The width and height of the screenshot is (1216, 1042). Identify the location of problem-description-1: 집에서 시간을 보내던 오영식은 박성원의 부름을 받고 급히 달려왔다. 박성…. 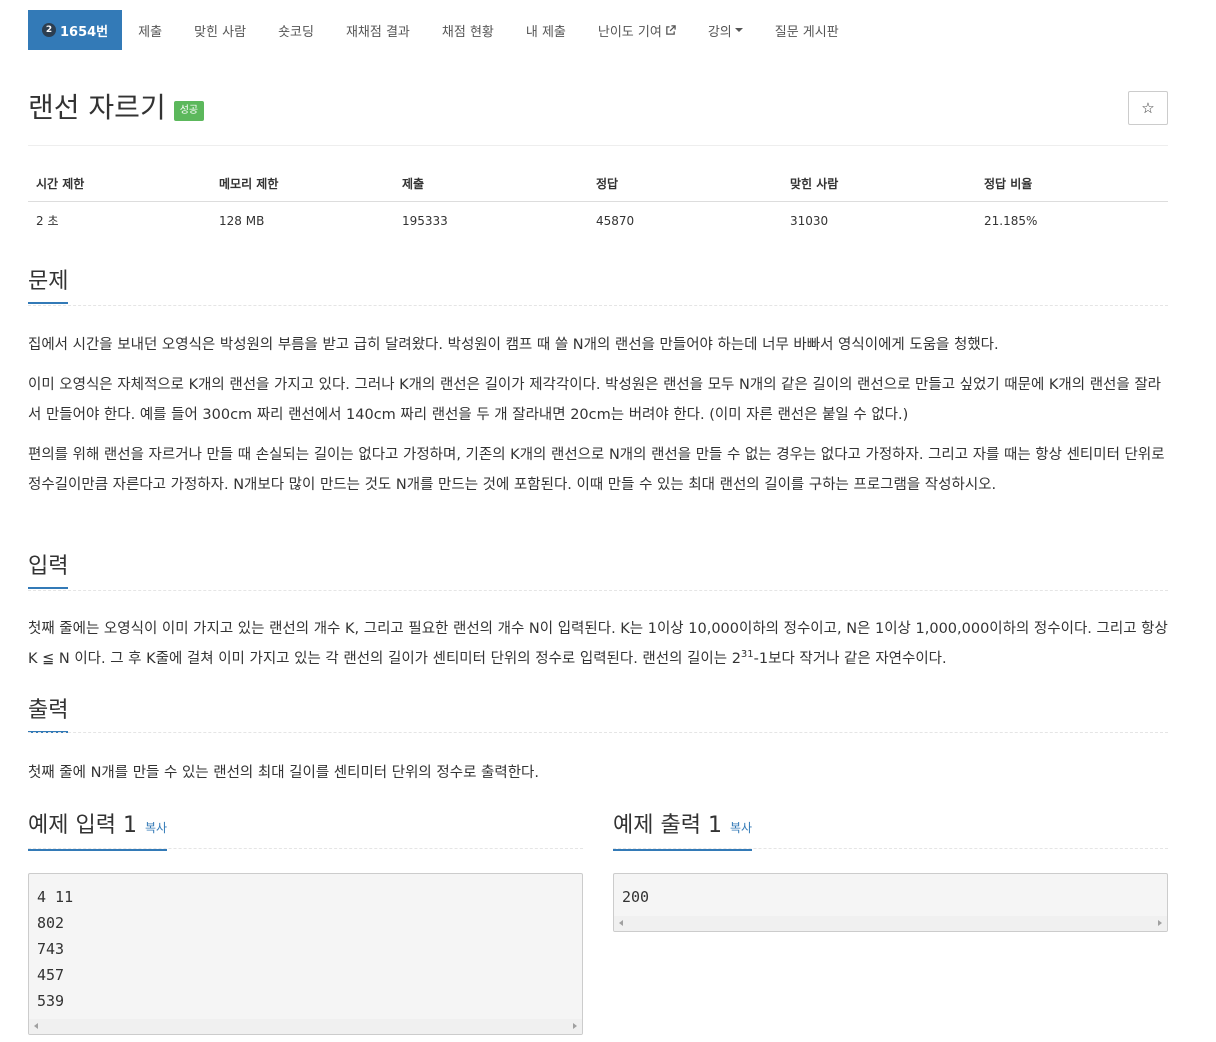
(513, 345).